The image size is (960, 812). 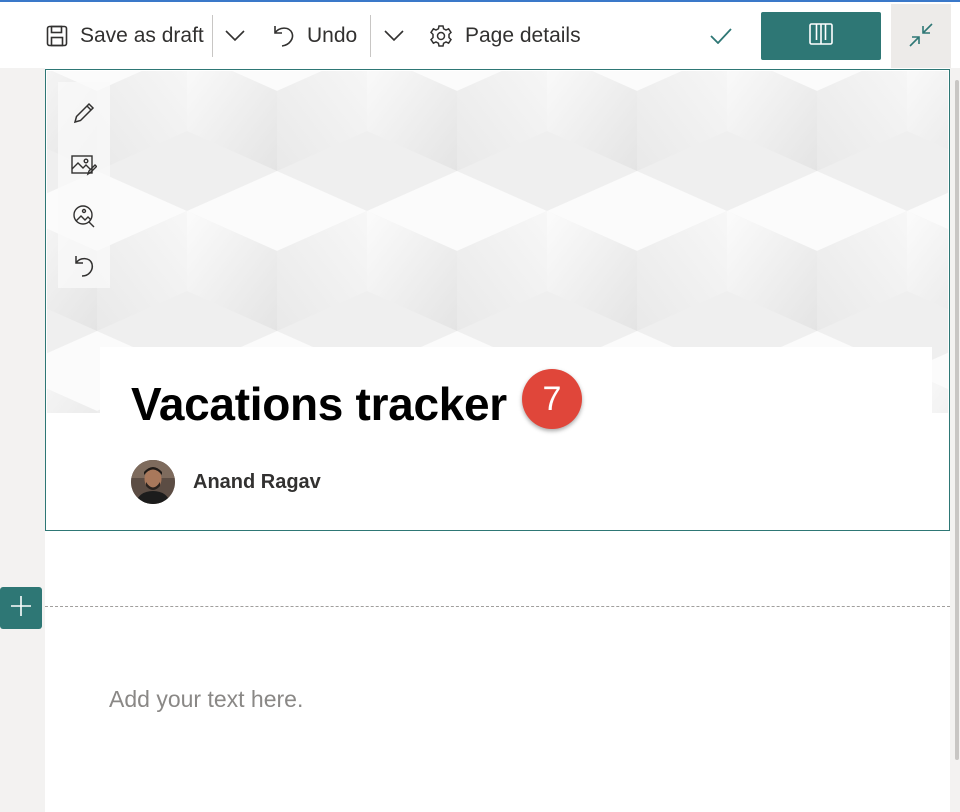 I want to click on command-bar: Save as draft Undo Page details, so click(x=480, y=35).